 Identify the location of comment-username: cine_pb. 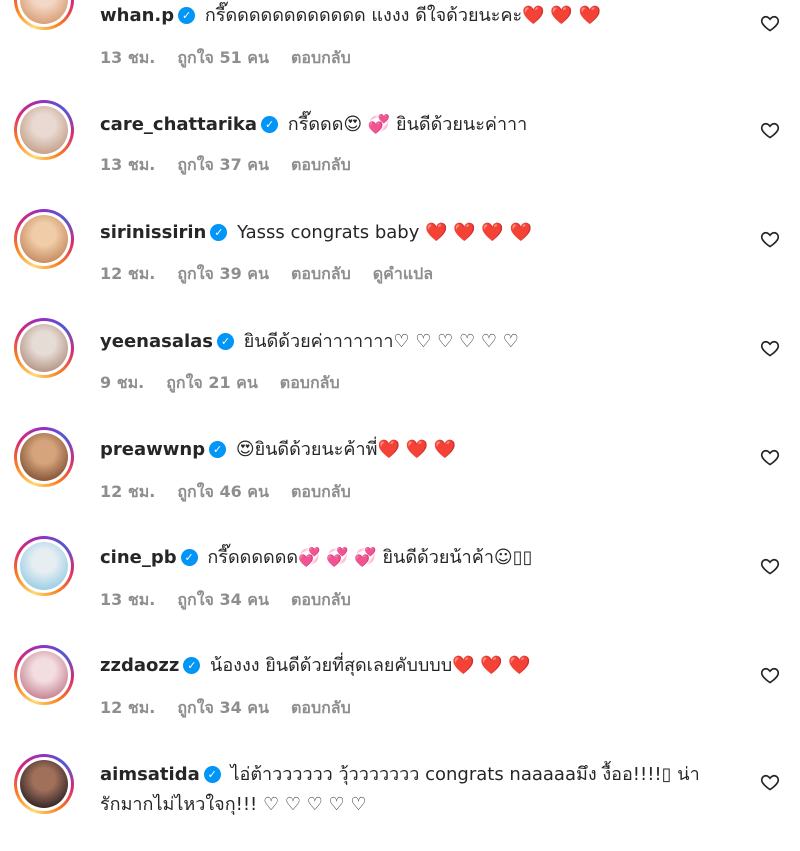
(138, 557).